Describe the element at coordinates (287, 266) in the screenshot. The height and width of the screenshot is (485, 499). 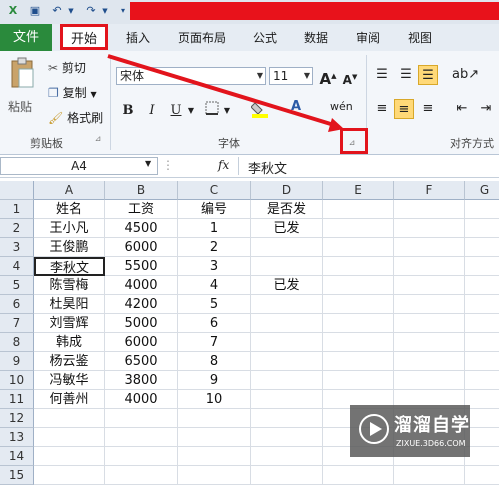
I see `cell-d4` at that location.